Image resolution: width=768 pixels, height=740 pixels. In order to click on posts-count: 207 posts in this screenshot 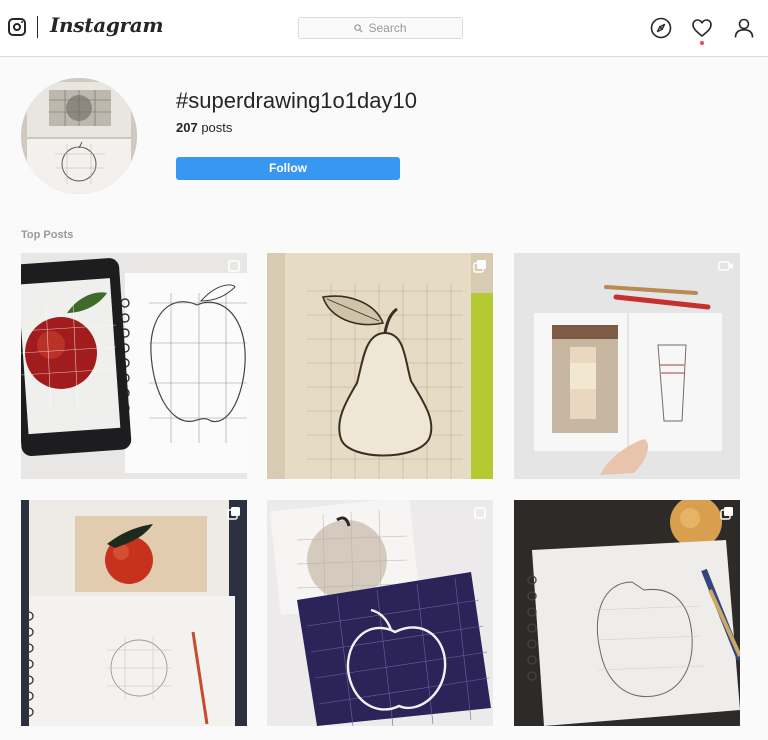, I will do `click(204, 127)`.